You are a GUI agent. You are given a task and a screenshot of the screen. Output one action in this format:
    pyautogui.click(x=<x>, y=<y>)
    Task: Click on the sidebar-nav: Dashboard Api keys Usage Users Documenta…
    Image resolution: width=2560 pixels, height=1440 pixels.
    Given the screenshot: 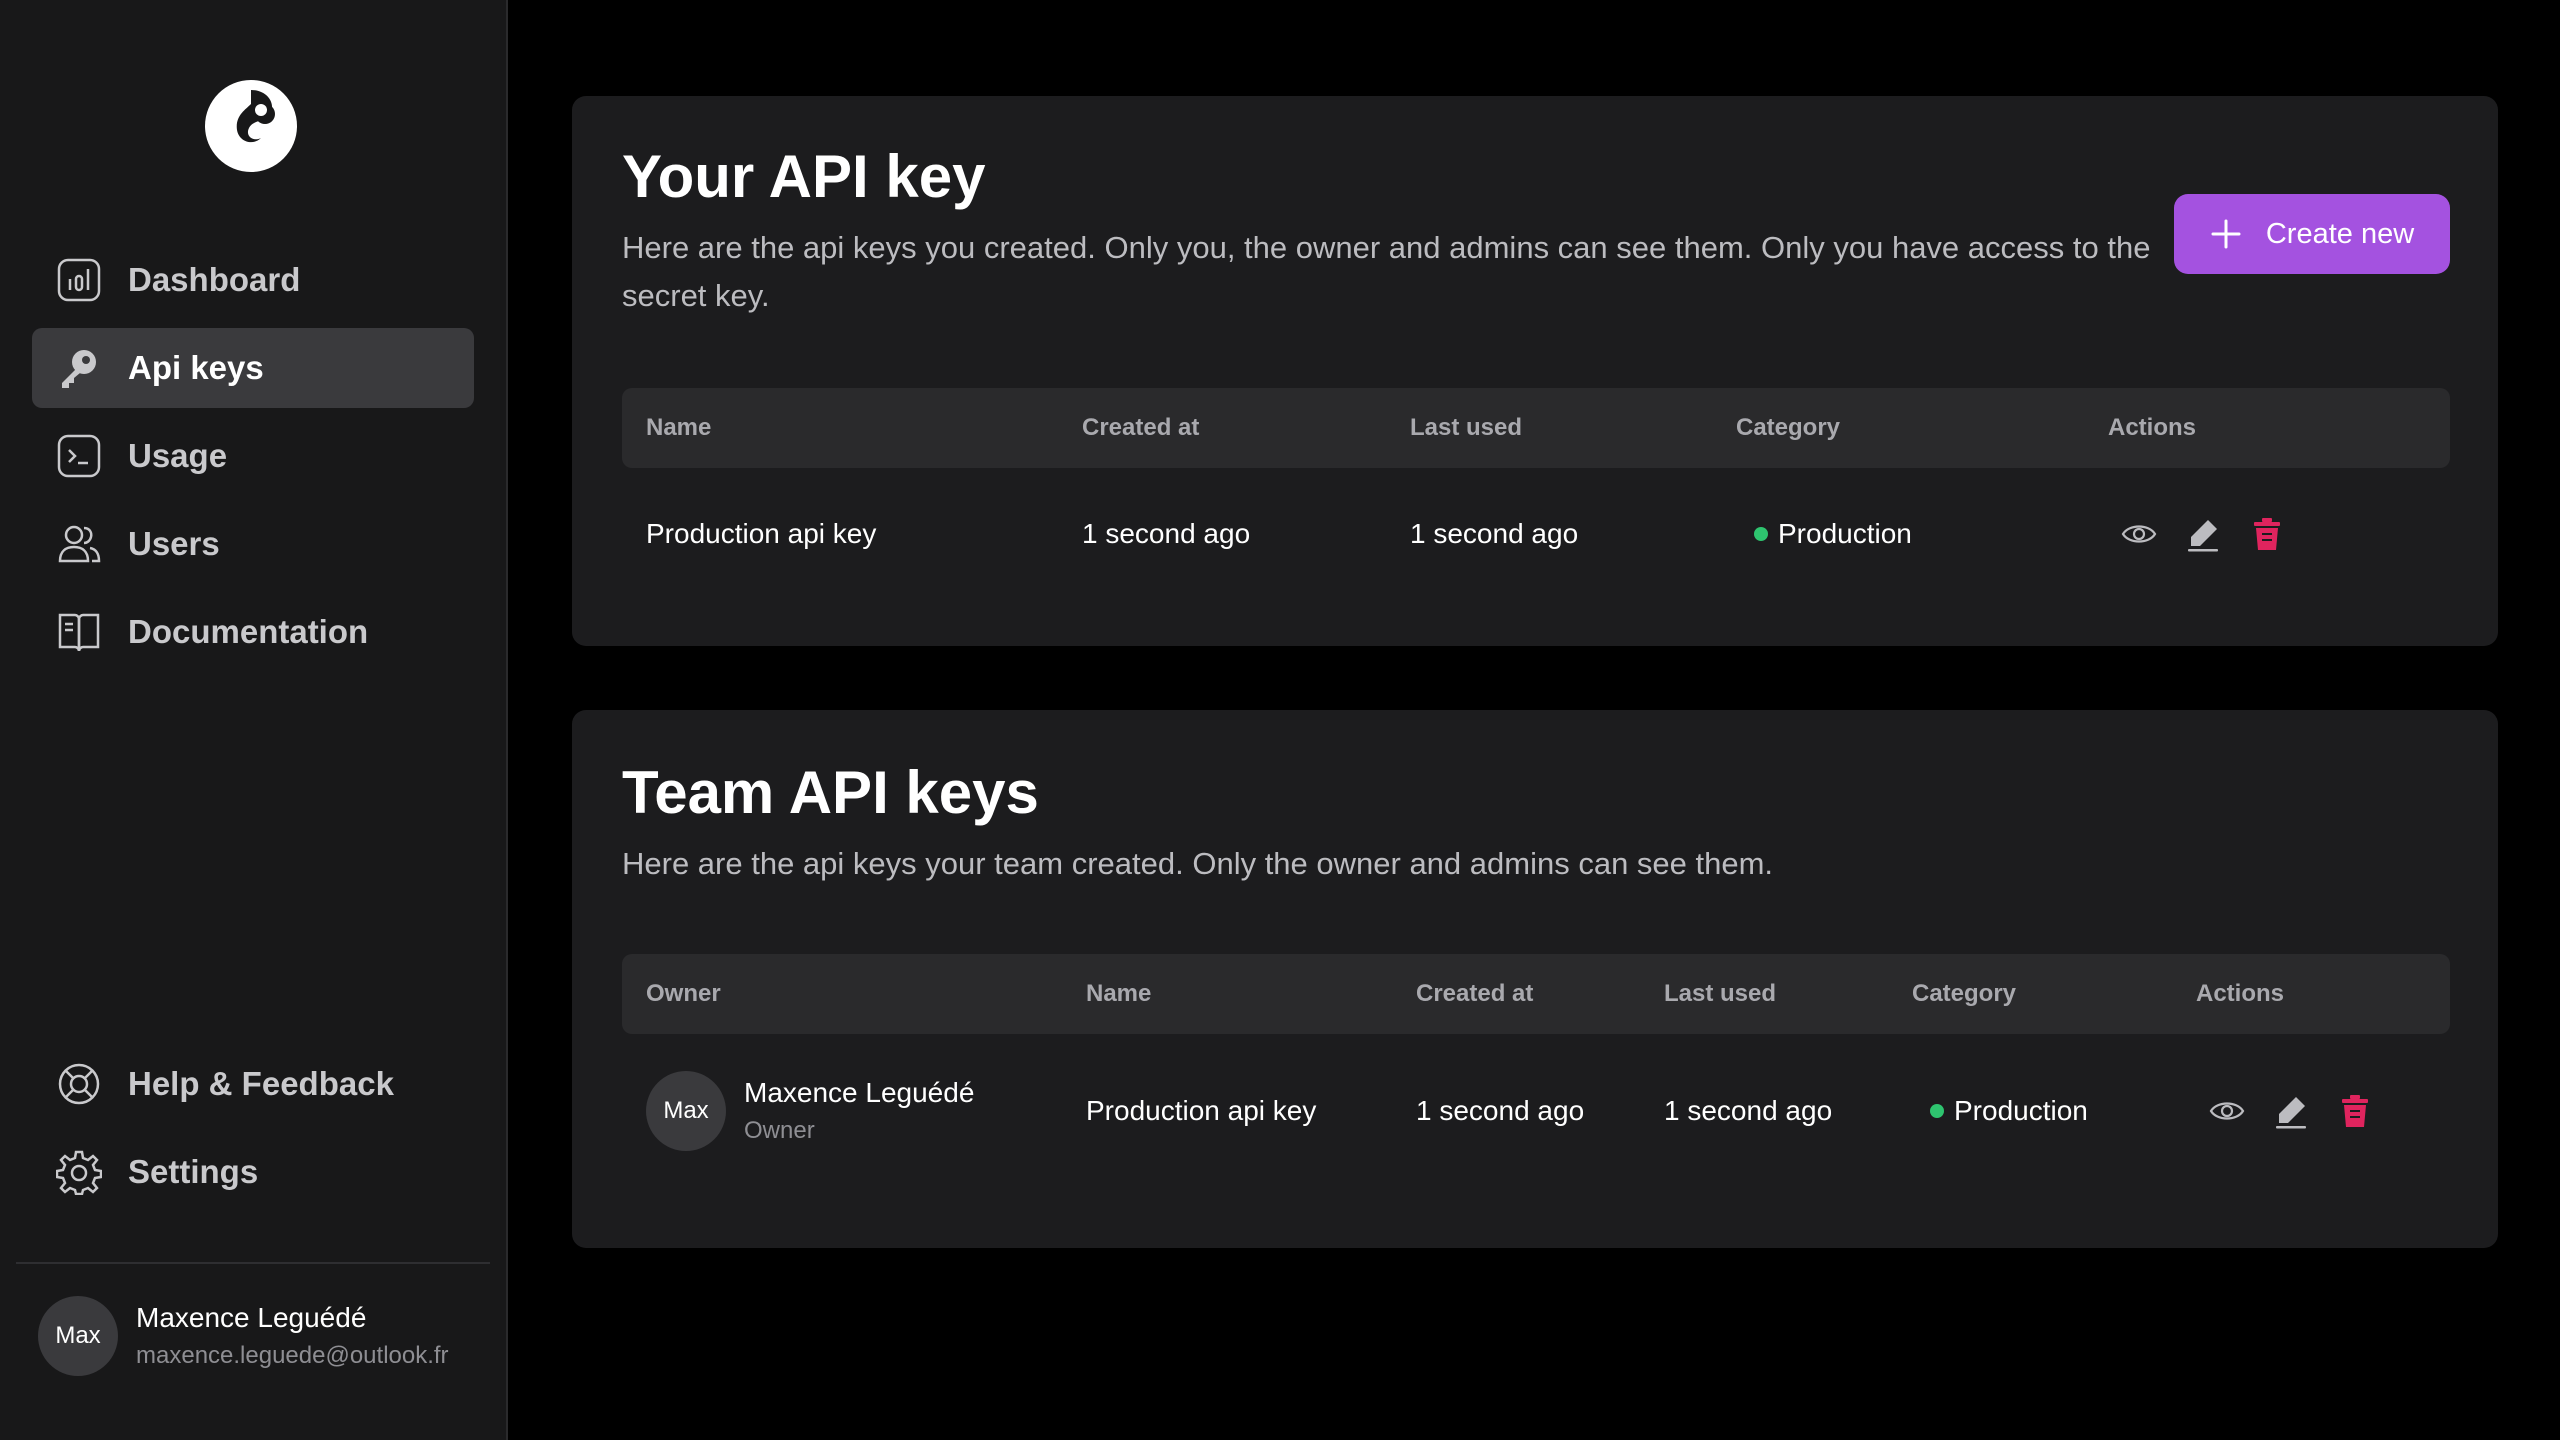 What is the action you would take?
    pyautogui.click(x=253, y=460)
    